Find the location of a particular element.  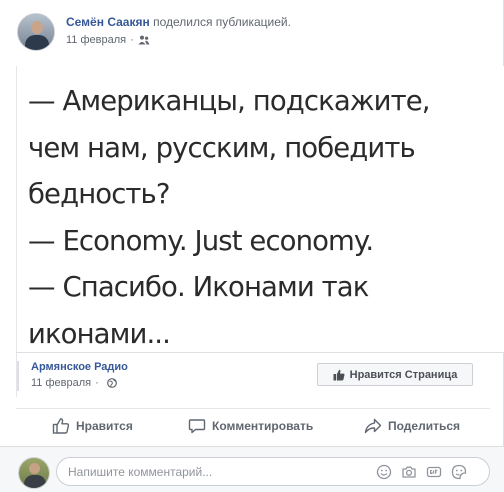

emoji-icon is located at coordinates (384, 472).